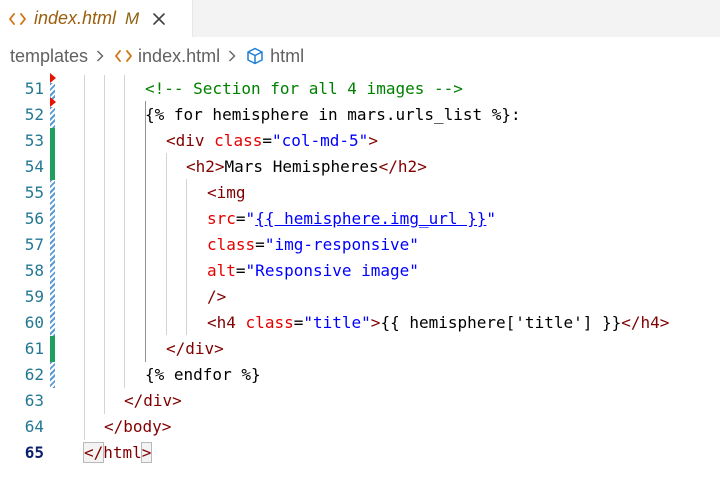 The image size is (720, 480). What do you see at coordinates (145, 231) in the screenshot?
I see `indent-guide-active` at bounding box center [145, 231].